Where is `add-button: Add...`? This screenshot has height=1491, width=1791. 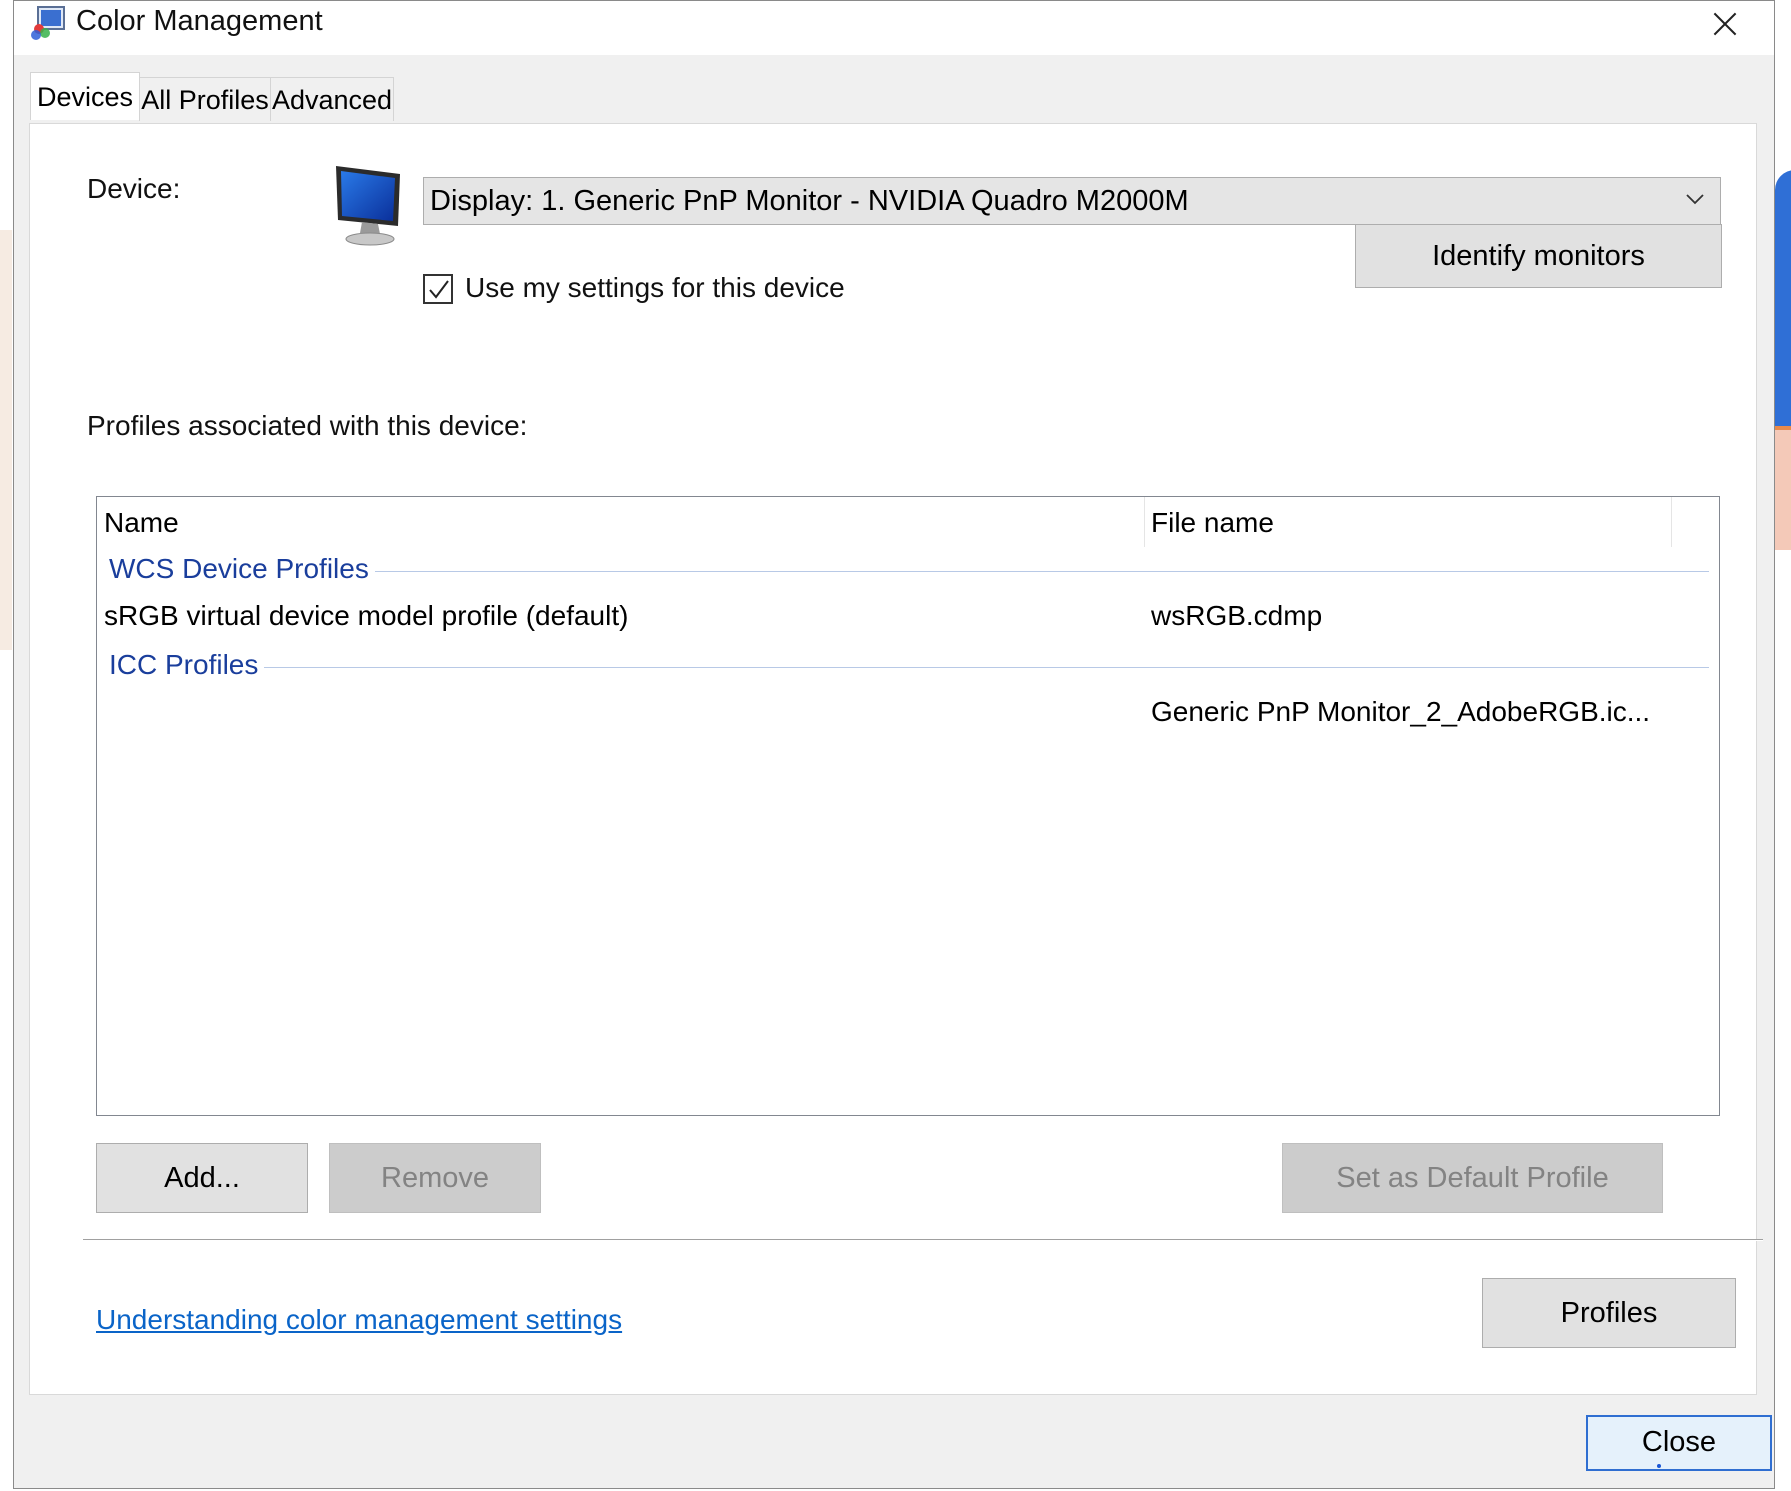
add-button: Add... is located at coordinates (202, 1178).